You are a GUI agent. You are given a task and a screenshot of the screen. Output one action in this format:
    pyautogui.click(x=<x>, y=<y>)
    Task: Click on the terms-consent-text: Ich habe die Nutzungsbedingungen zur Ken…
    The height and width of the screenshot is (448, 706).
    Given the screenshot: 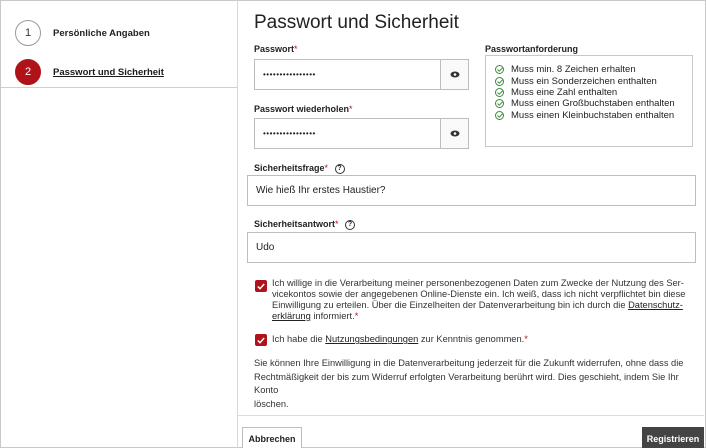 What is the action you would take?
    pyautogui.click(x=487, y=339)
    